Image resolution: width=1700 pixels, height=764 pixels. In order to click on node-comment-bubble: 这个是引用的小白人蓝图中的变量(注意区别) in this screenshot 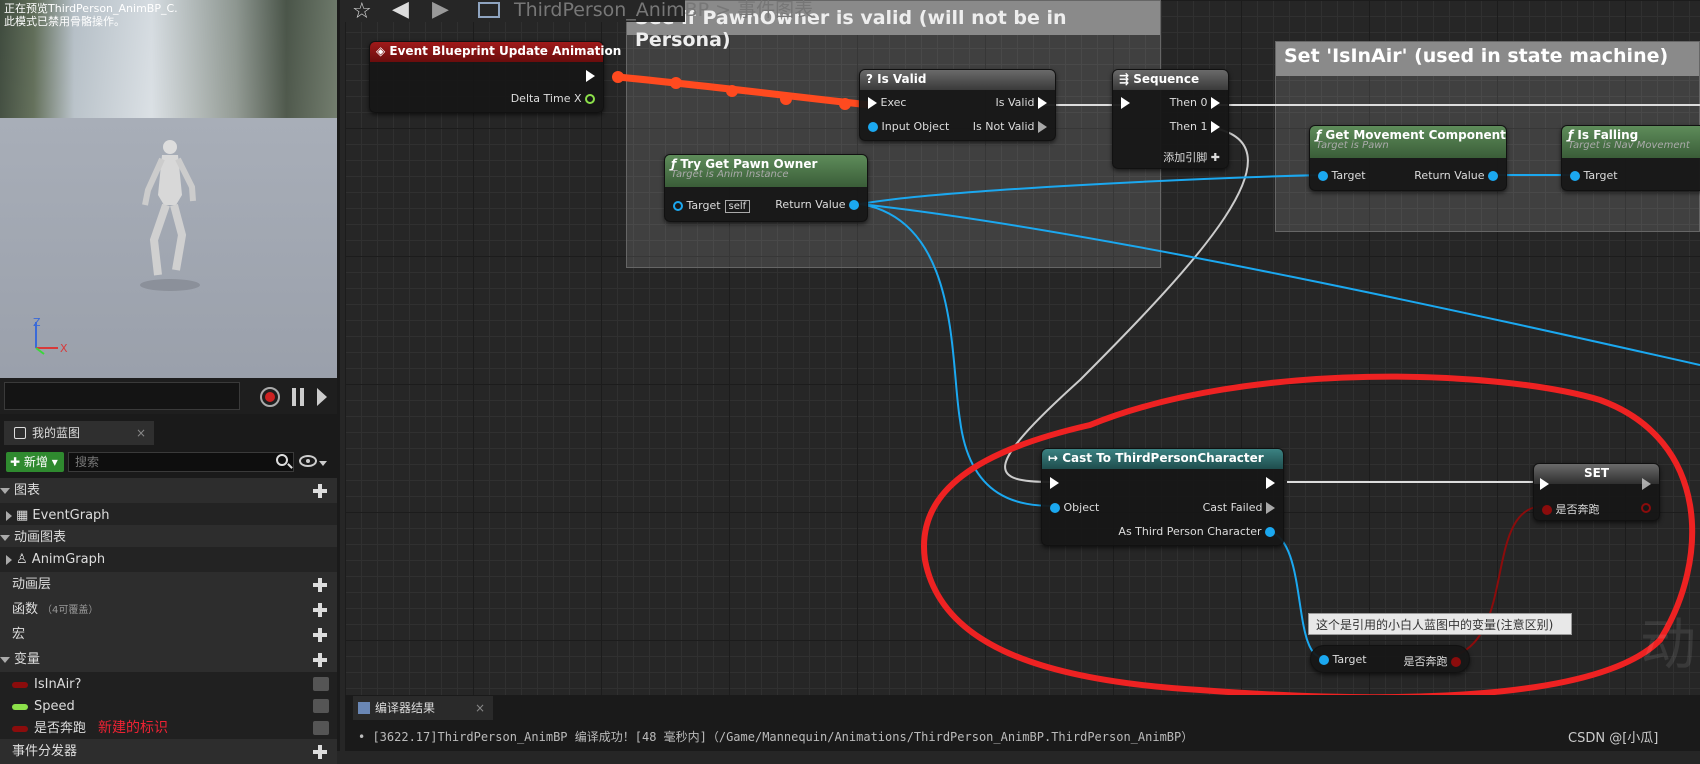, I will do `click(1440, 624)`.